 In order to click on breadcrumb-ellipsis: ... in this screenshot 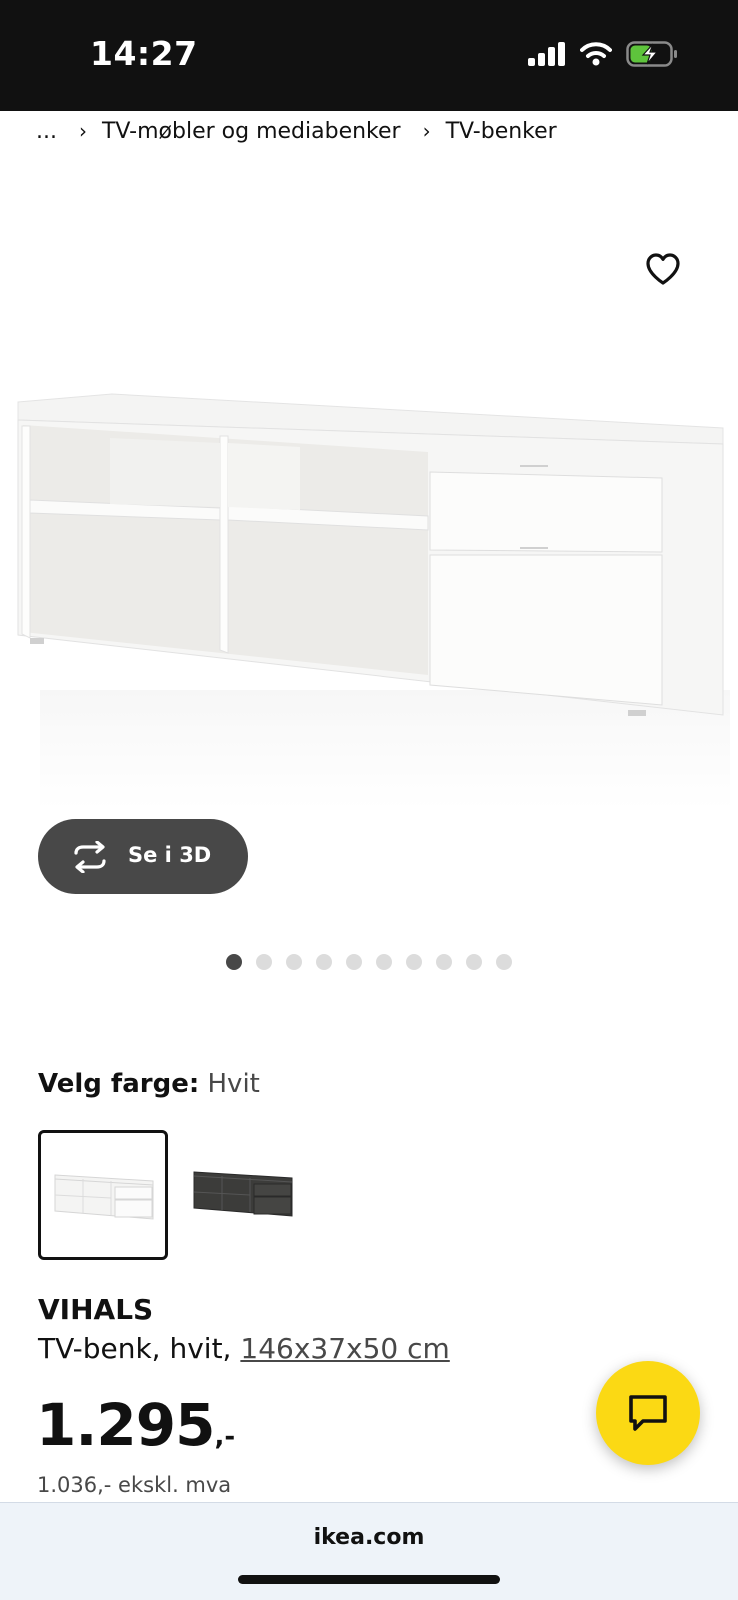, I will do `click(46, 131)`.